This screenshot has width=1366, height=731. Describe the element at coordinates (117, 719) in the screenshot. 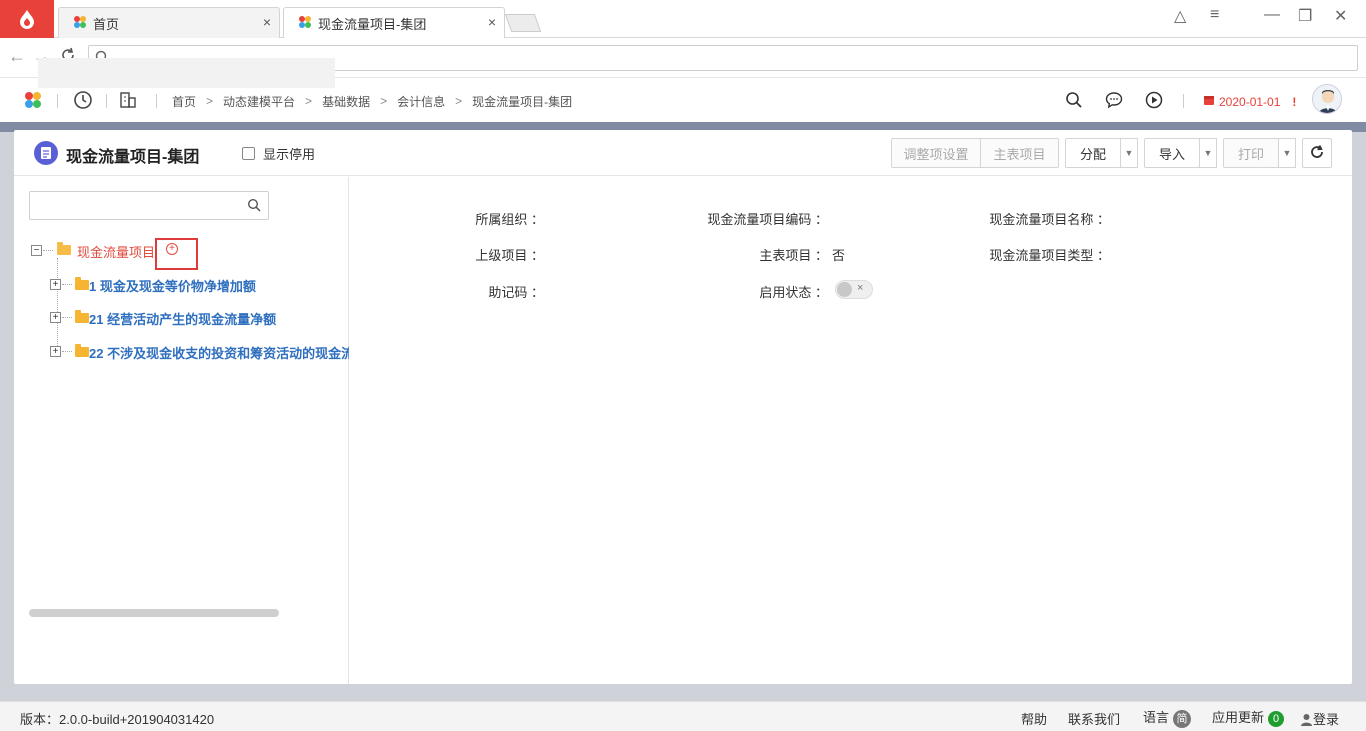

I see `version-text: 版本：2.0.0-build+201904031420` at that location.